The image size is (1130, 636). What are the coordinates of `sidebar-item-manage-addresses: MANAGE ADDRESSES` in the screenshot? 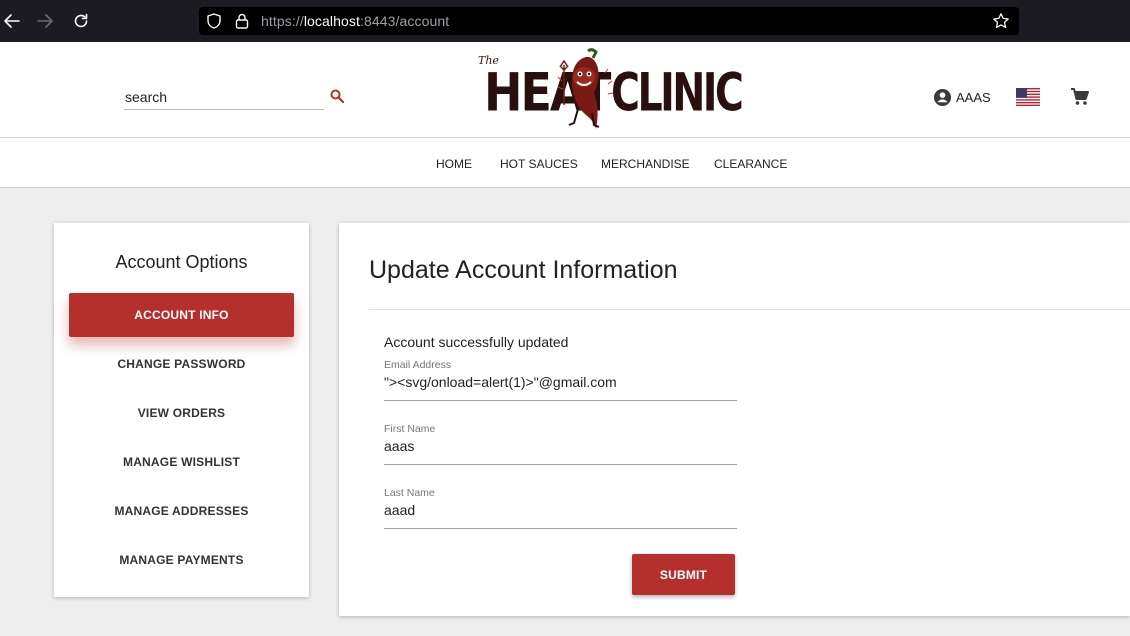 It's located at (181, 511).